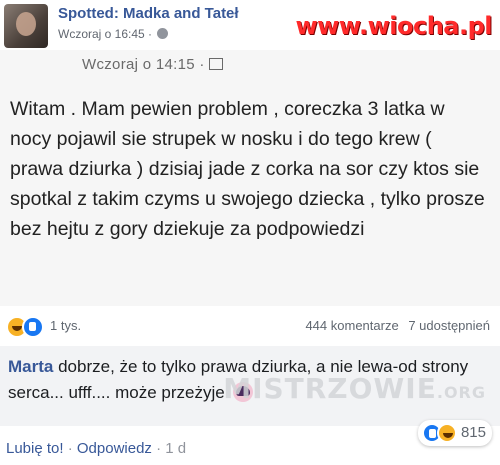  I want to click on screenshot-meta: Wczoraj o 14:15 ·, so click(152, 64).